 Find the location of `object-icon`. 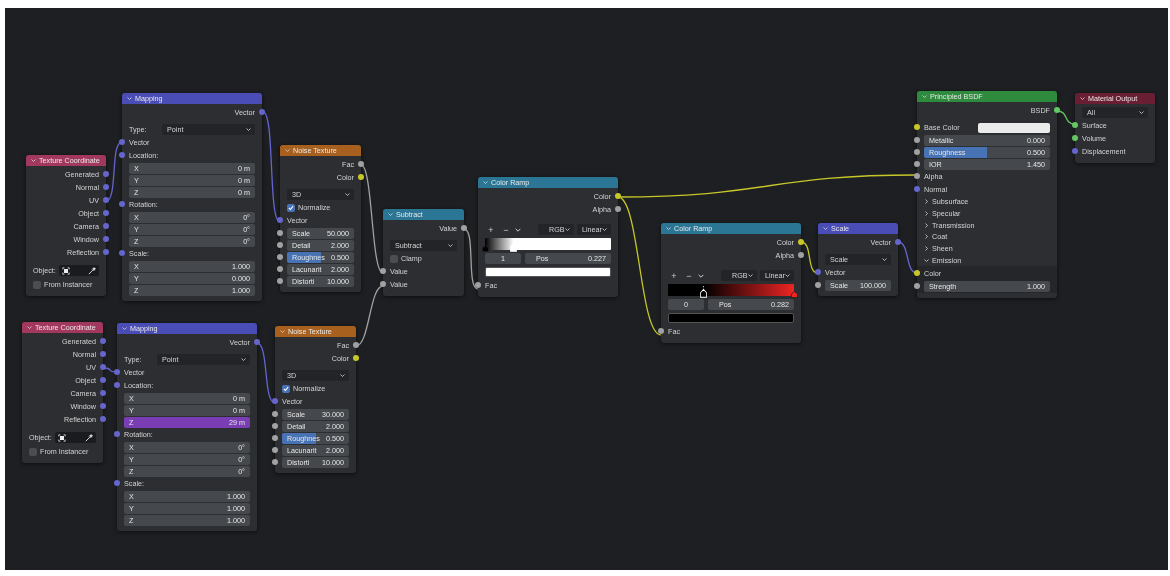

object-icon is located at coordinates (65, 270).